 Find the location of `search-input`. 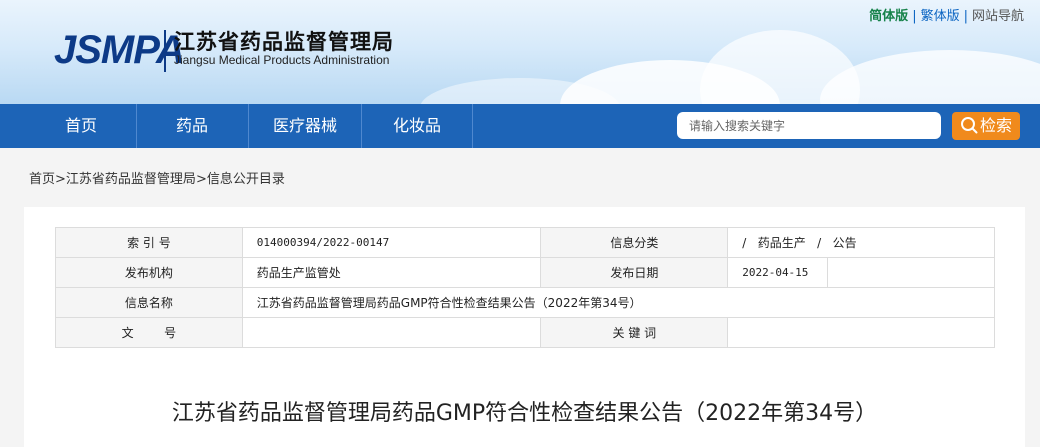

search-input is located at coordinates (809, 125).